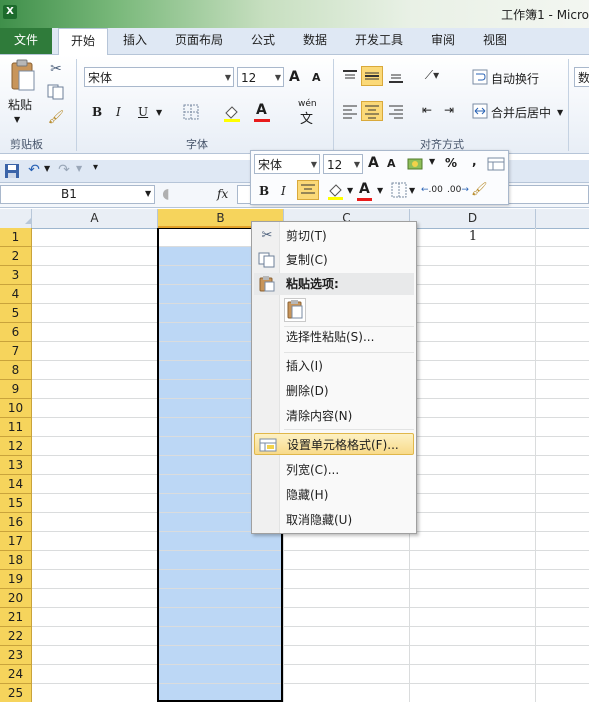 The image size is (589, 702). I want to click on align-bottom-icon, so click(396, 76).